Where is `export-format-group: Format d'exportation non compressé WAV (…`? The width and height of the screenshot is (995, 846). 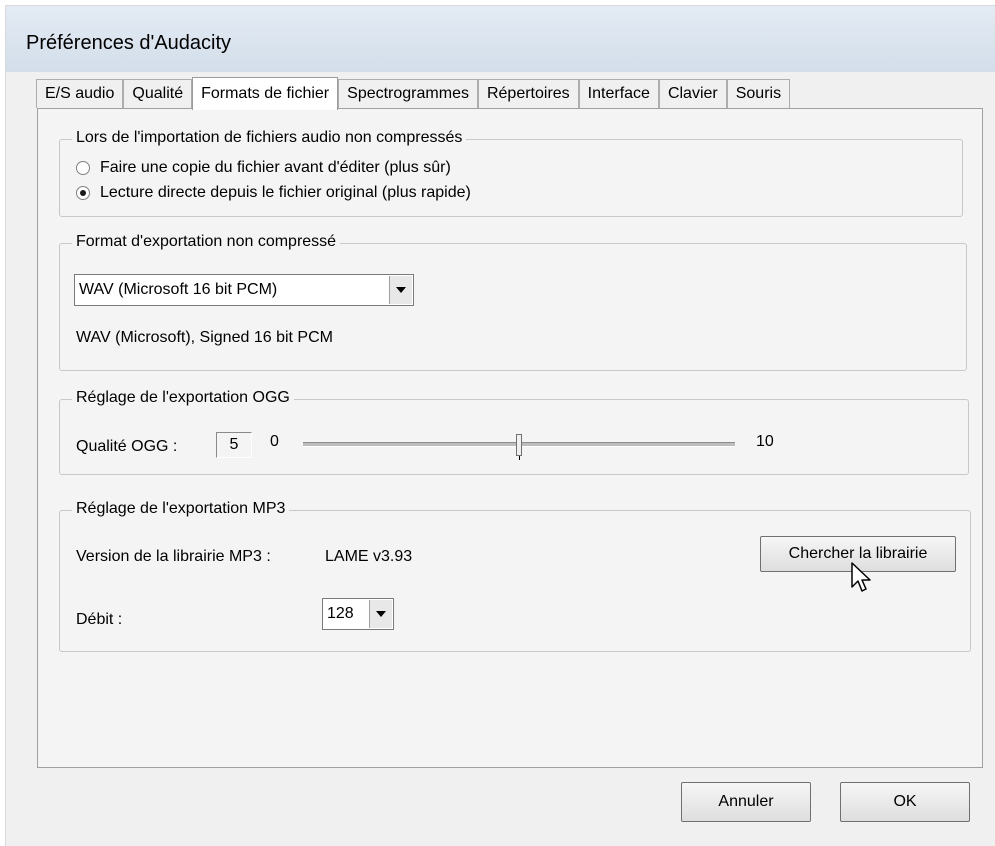
export-format-group: Format d'exportation non compressé WAV (… is located at coordinates (513, 302).